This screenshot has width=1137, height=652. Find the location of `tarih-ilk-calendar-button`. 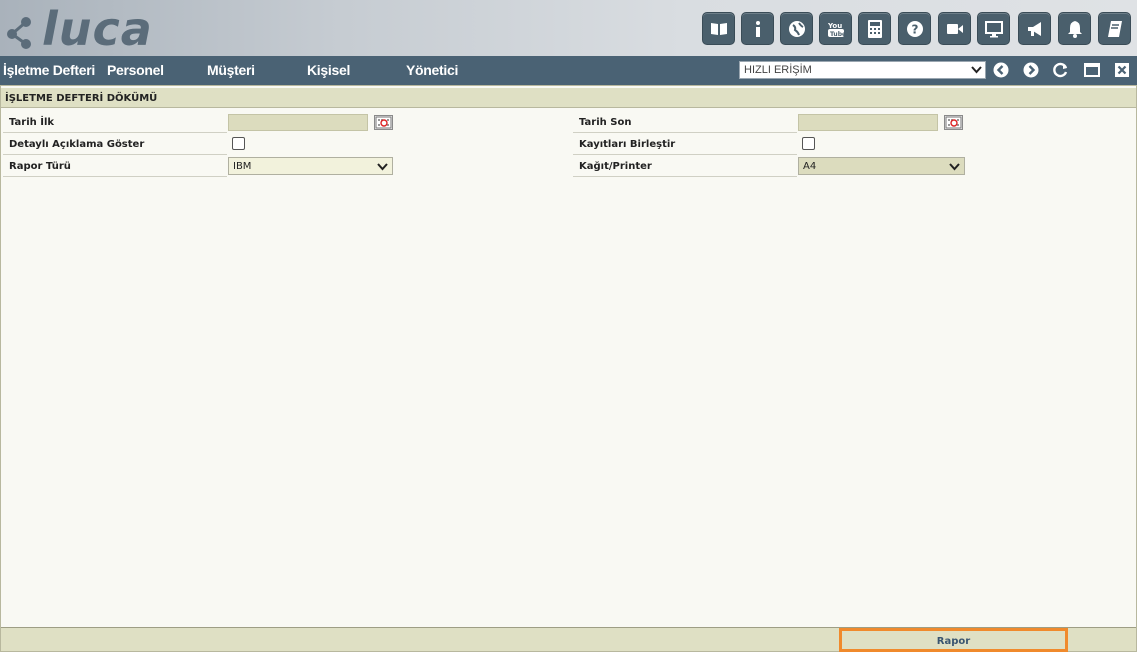

tarih-ilk-calendar-button is located at coordinates (383, 122).